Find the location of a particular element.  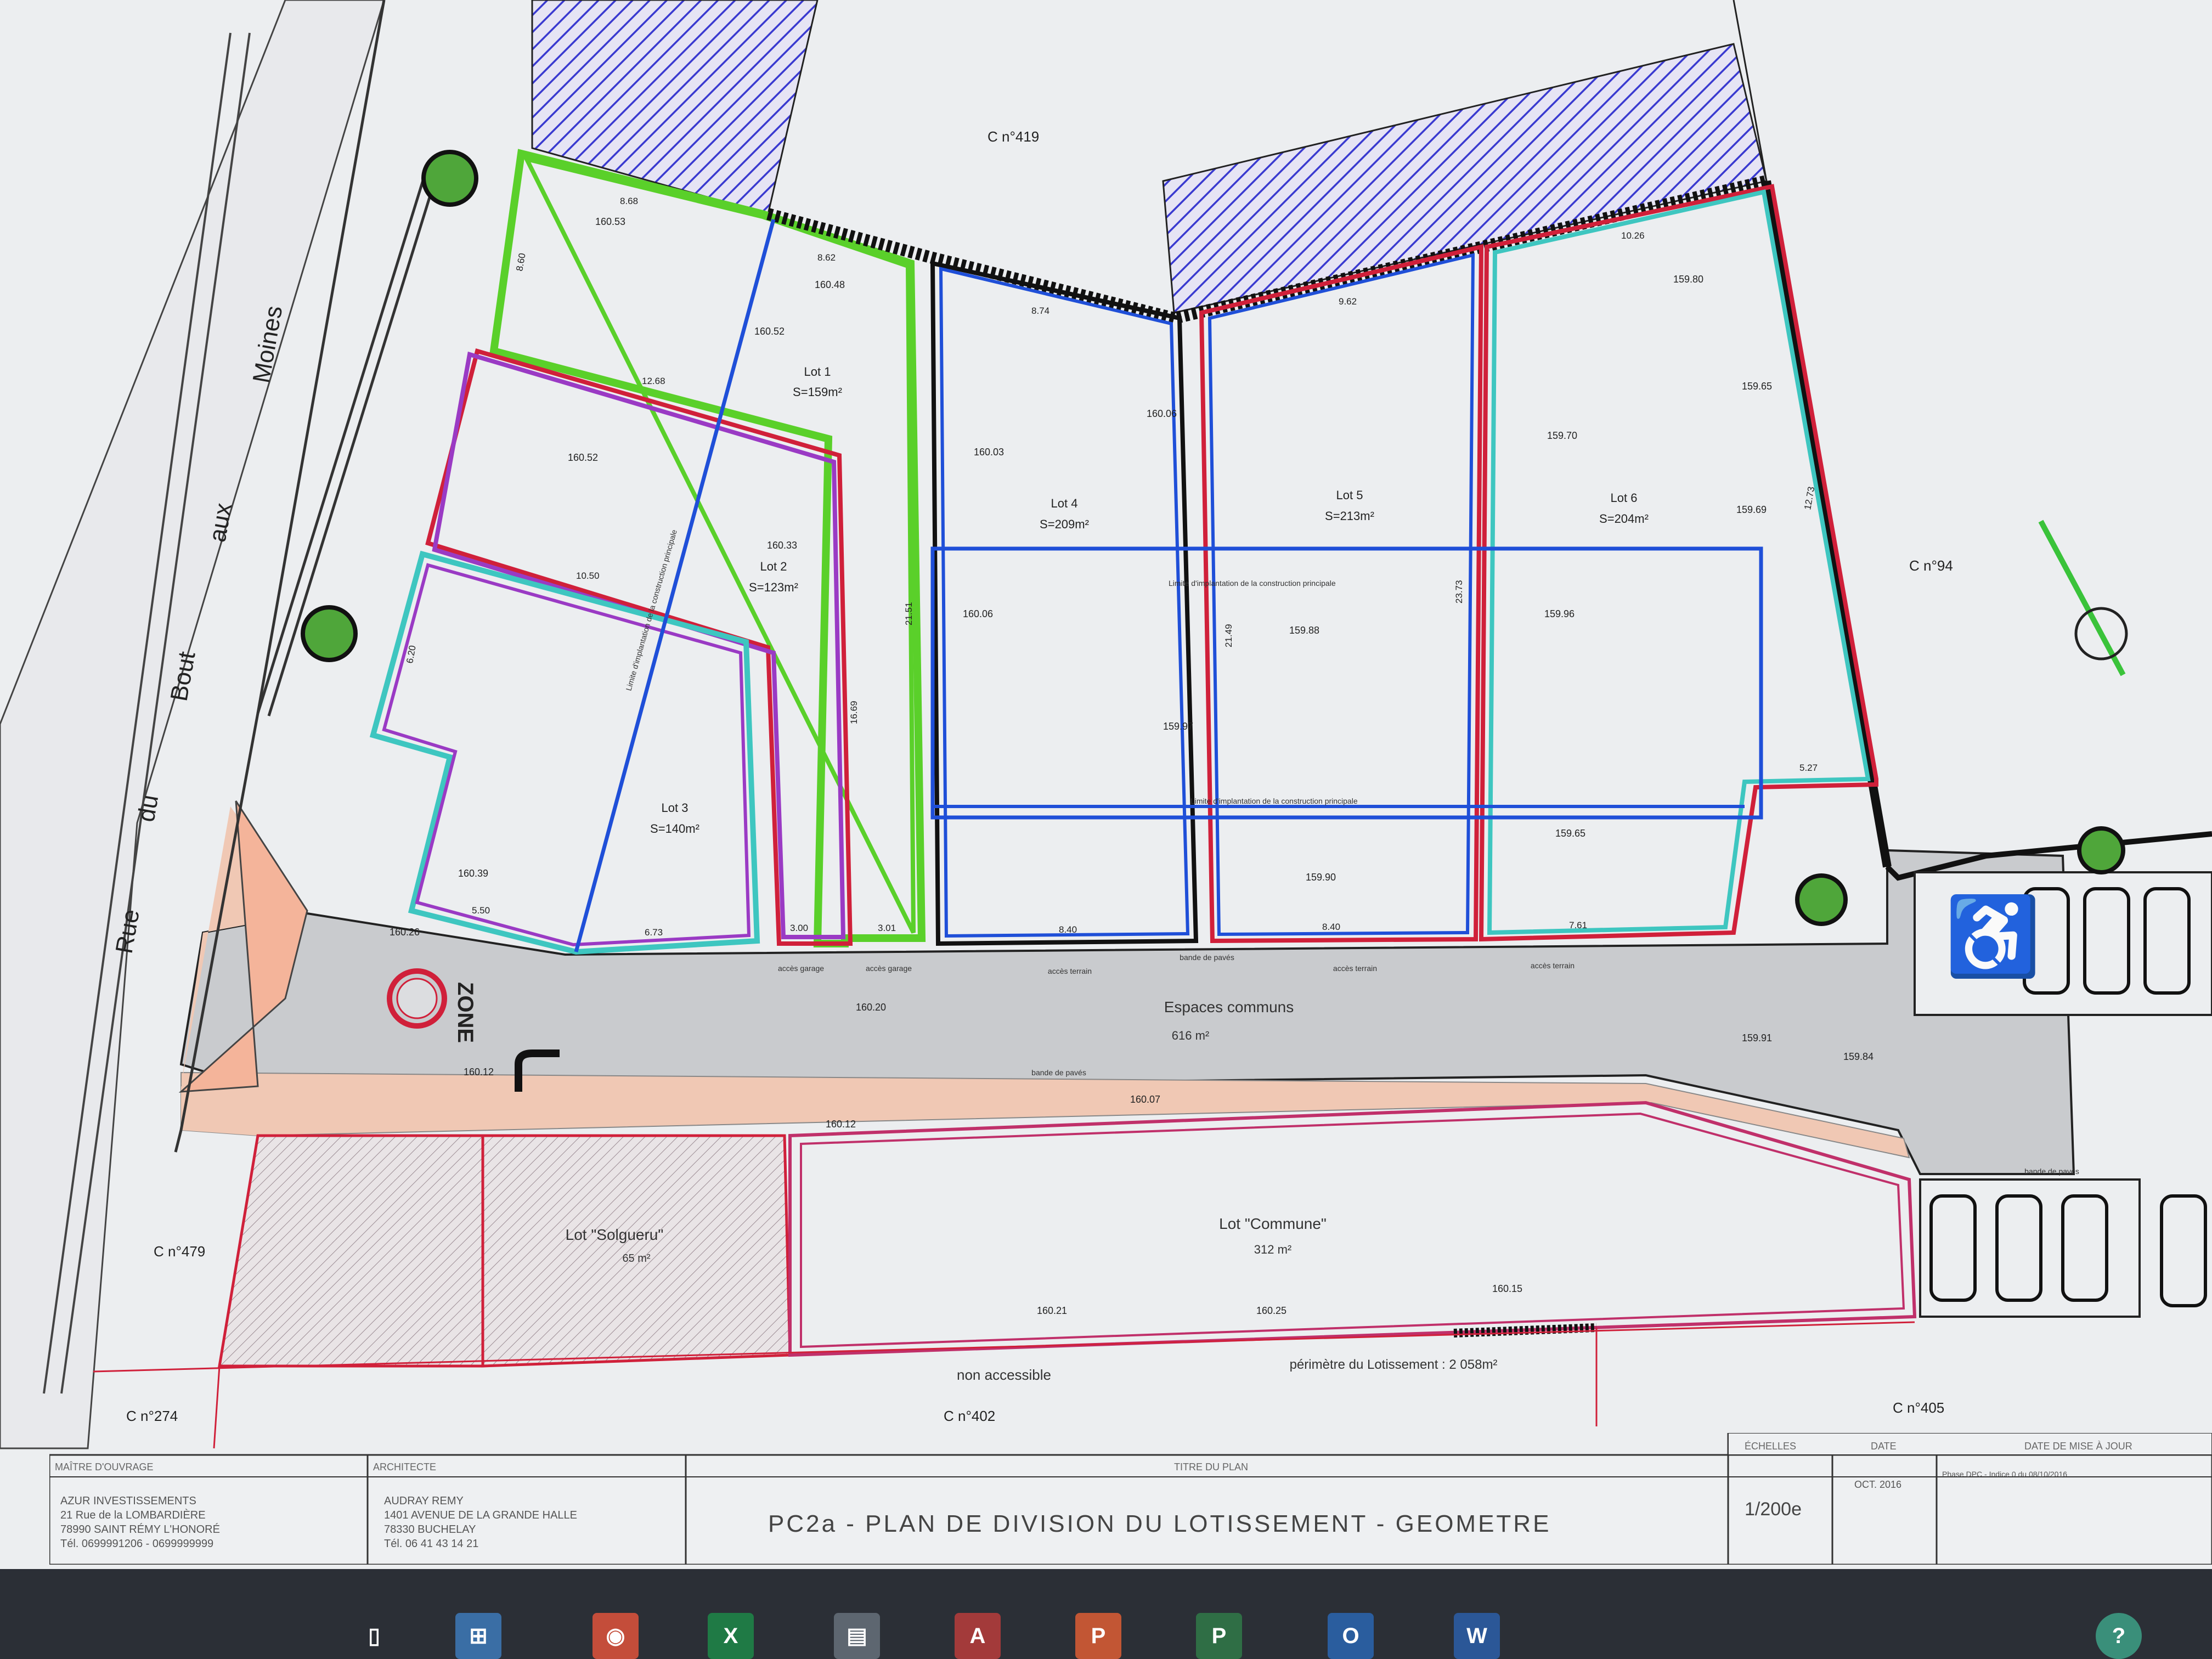

owner-line: Tél. 0699991206 - 0699999999 is located at coordinates (137, 1544).